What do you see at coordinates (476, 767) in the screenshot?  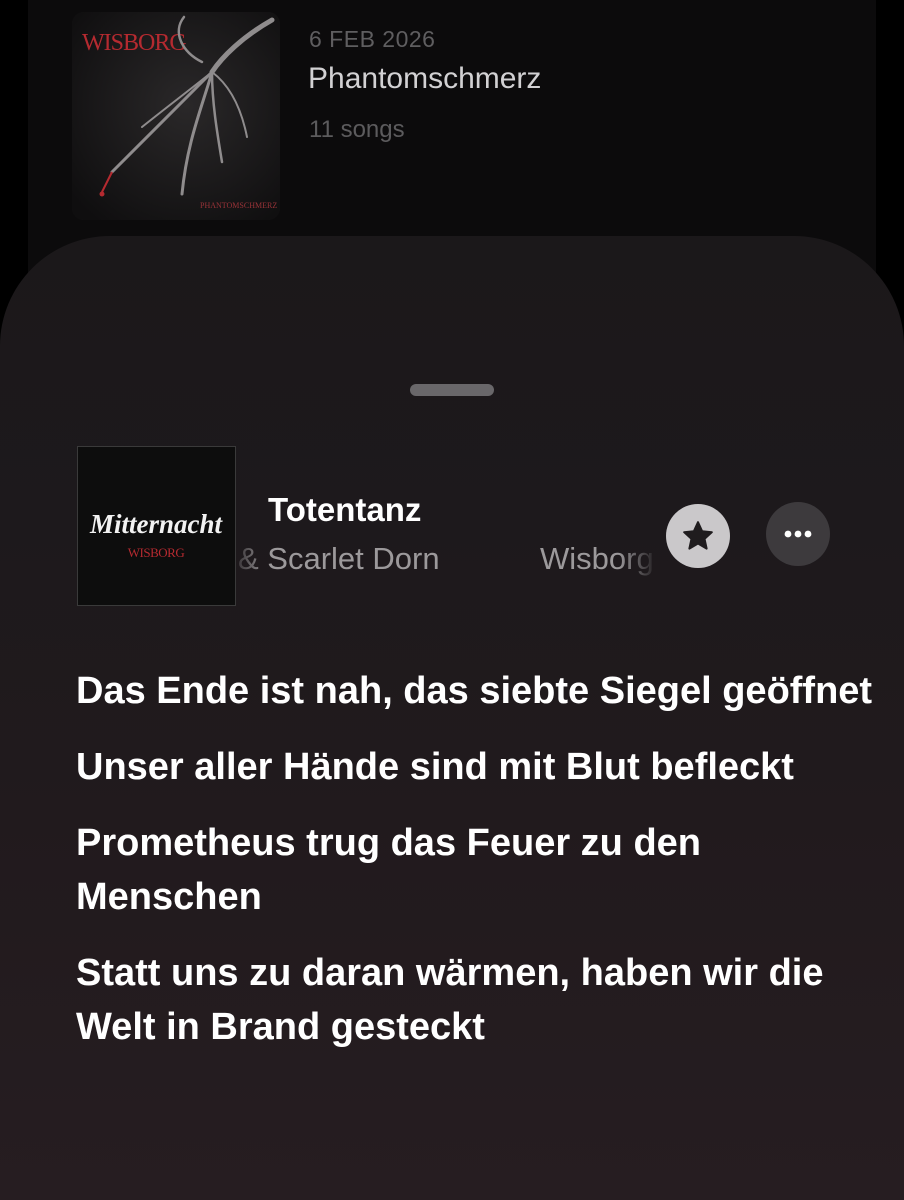 I see `lyric-line: Unser aller Hände sind mit Blut befleckt` at bounding box center [476, 767].